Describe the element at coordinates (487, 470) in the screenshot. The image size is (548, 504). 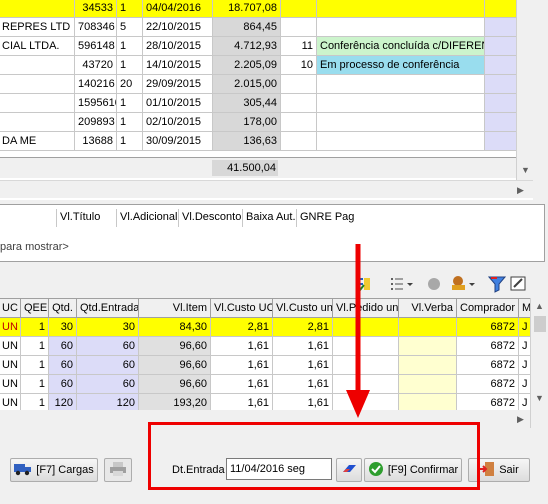
I see `exit-icon` at that location.